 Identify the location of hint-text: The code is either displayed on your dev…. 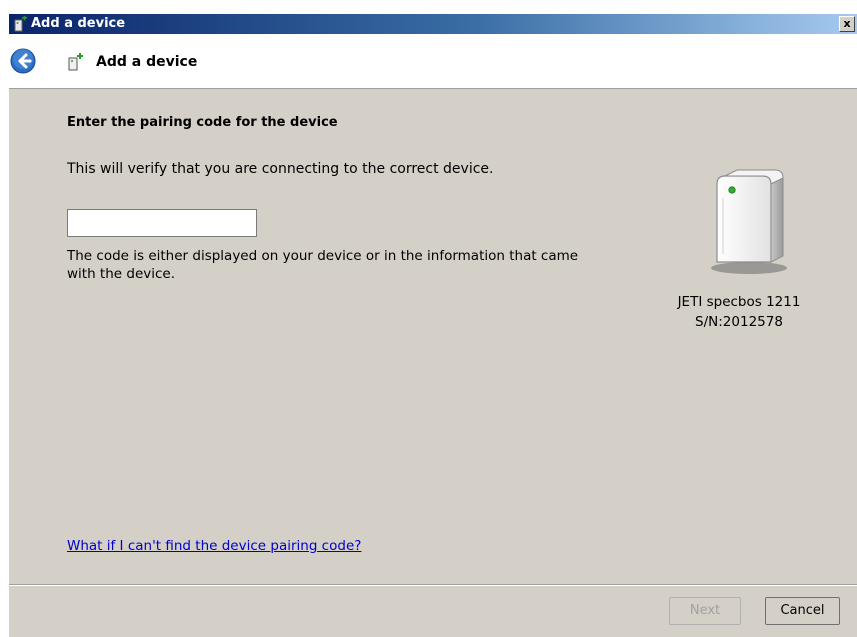
(323, 265).